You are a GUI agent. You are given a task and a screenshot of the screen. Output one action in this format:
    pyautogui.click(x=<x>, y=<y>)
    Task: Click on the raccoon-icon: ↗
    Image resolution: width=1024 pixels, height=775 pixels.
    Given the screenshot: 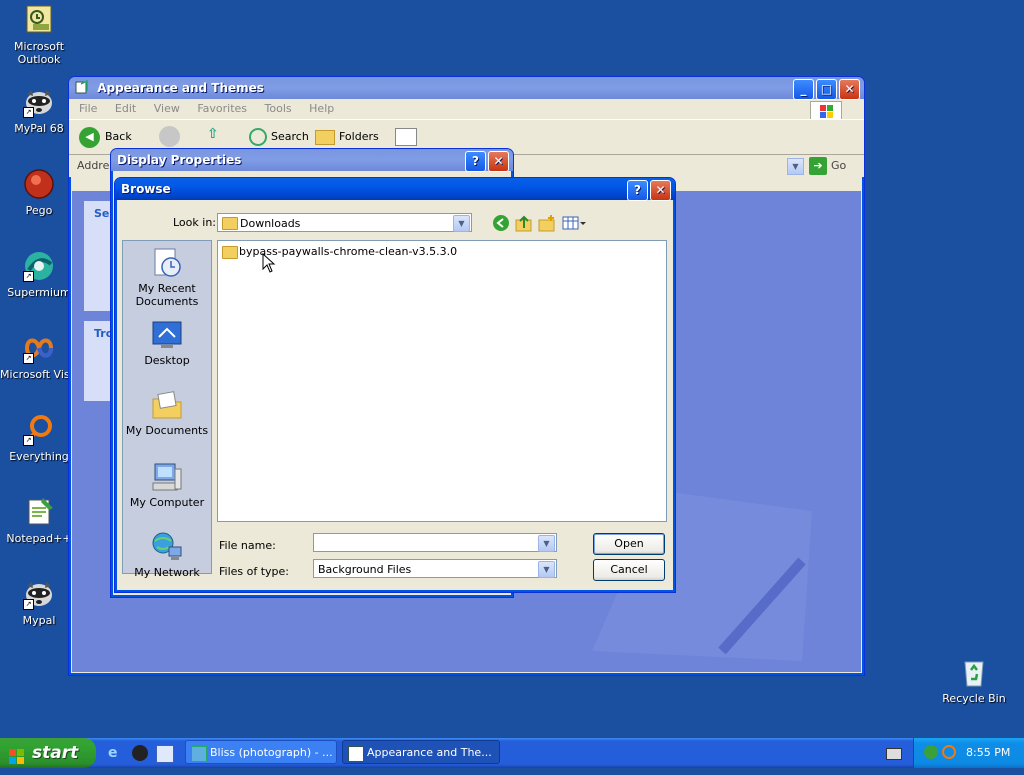 What is the action you would take?
    pyautogui.click(x=39, y=594)
    